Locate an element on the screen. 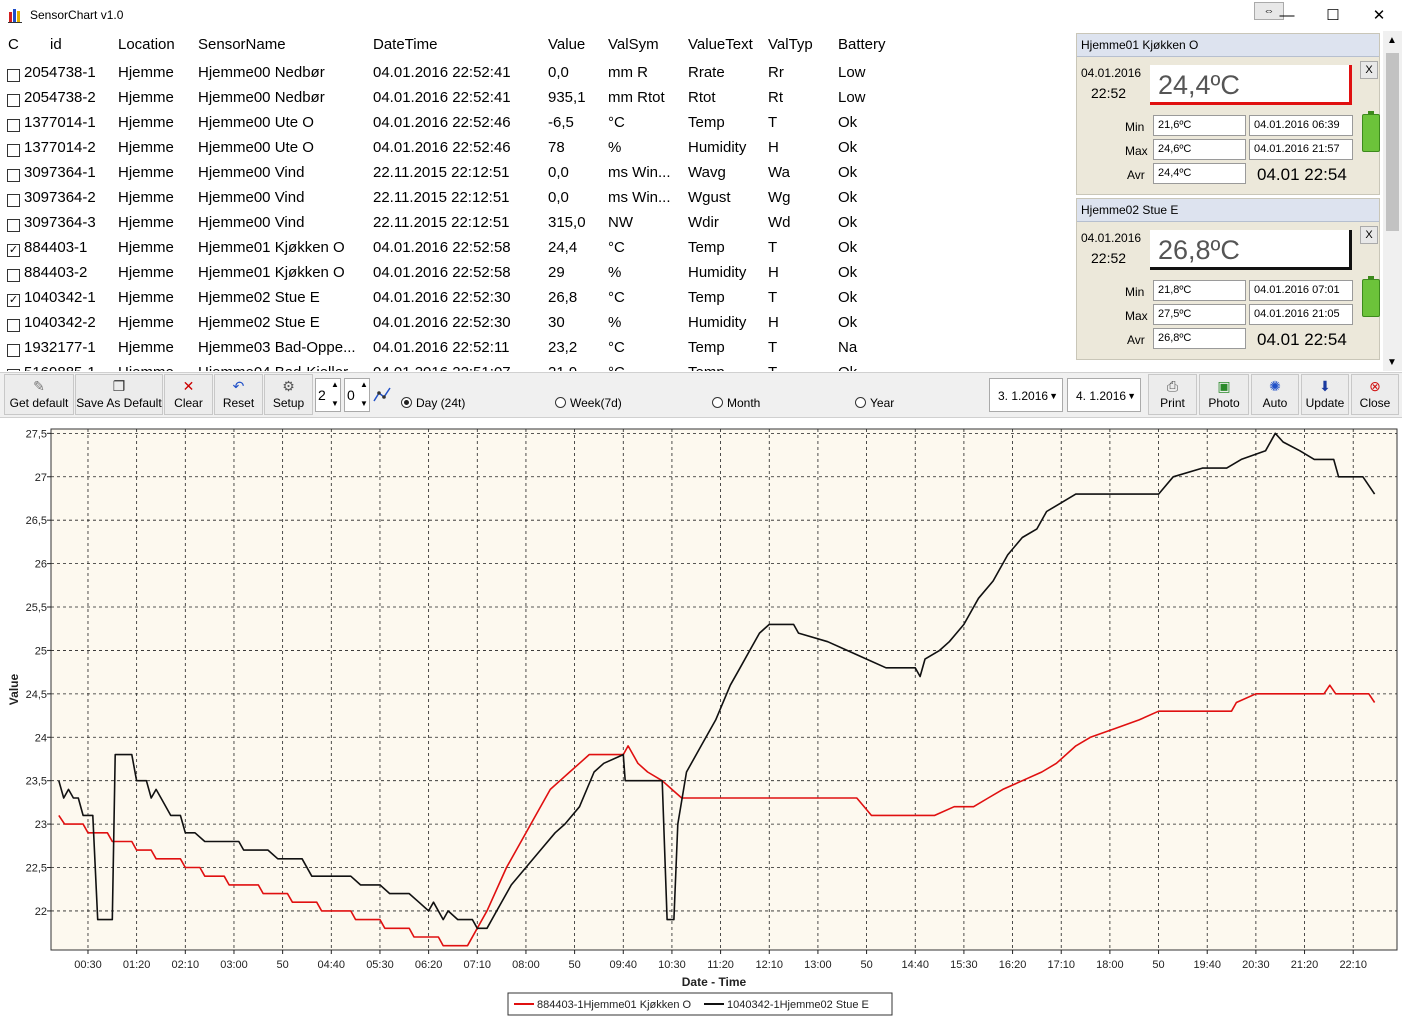  scroll-thumb is located at coordinates (1392, 142).